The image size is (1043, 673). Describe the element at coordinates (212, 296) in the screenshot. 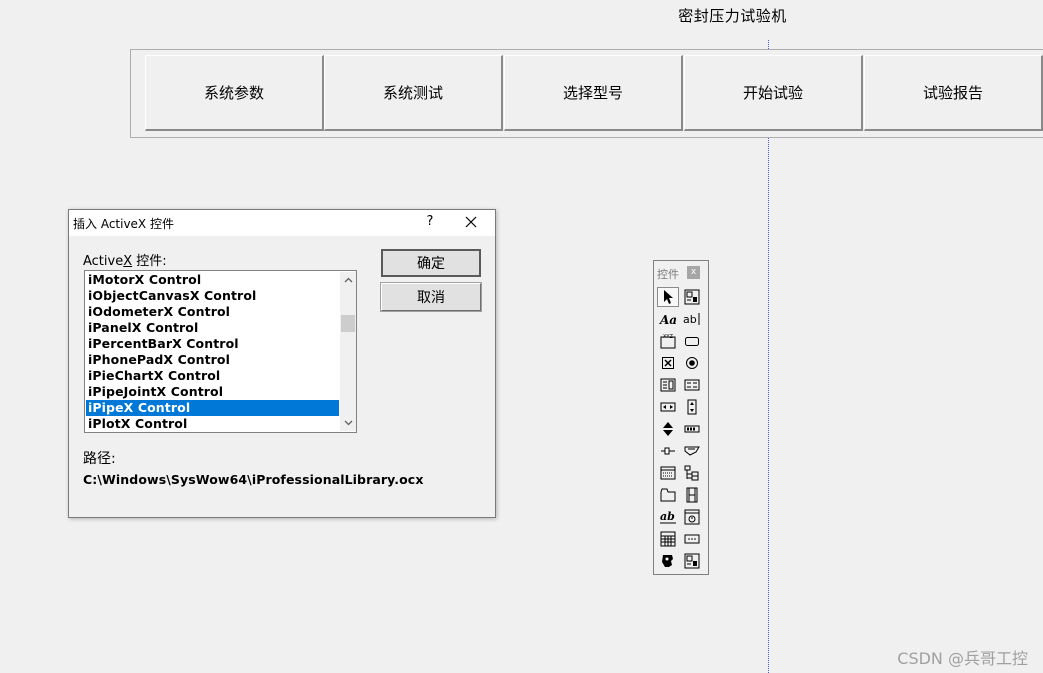

I see `list-item: iObjectCanvasX Control` at that location.